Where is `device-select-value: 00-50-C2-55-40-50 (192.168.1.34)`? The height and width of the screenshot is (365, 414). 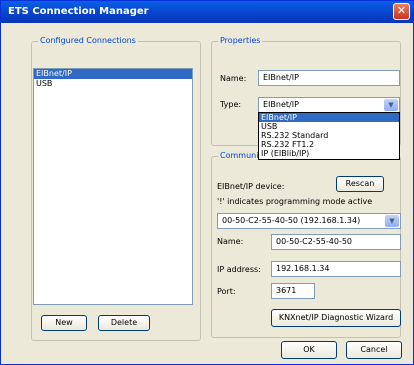
device-select-value: 00-50-C2-55-40-50 (192.168.1.34) is located at coordinates (291, 220).